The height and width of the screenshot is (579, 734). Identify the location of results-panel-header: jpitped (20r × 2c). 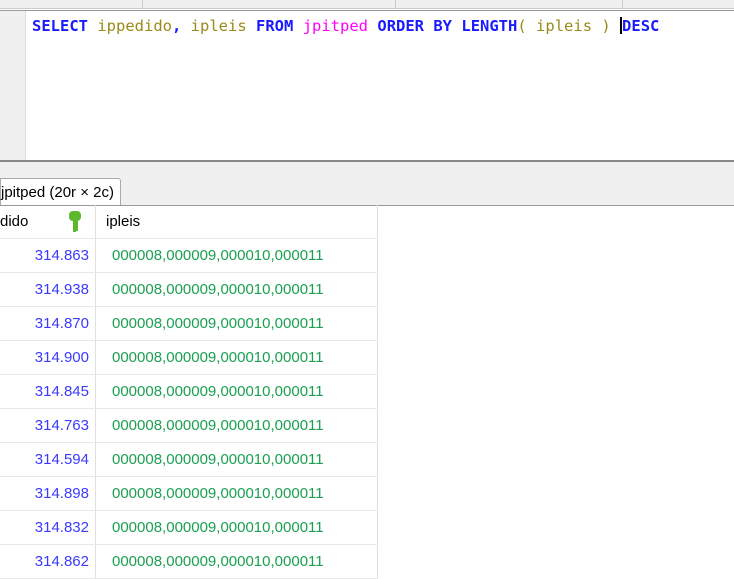
(367, 183).